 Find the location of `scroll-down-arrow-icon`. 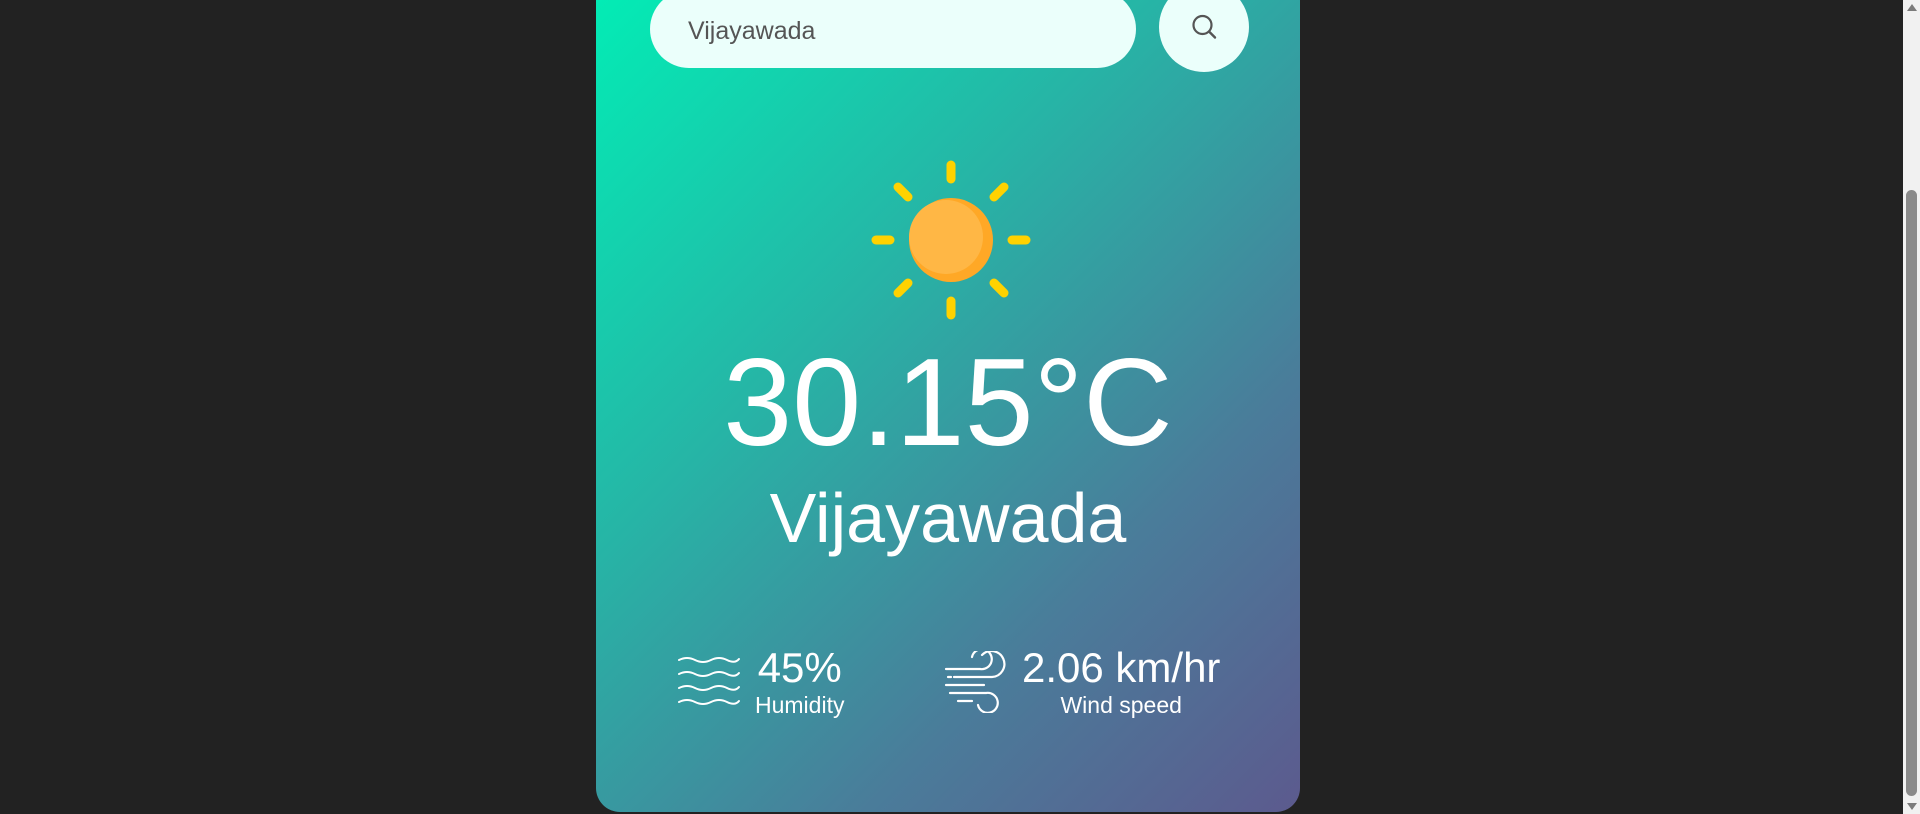

scroll-down-arrow-icon is located at coordinates (1912, 806).